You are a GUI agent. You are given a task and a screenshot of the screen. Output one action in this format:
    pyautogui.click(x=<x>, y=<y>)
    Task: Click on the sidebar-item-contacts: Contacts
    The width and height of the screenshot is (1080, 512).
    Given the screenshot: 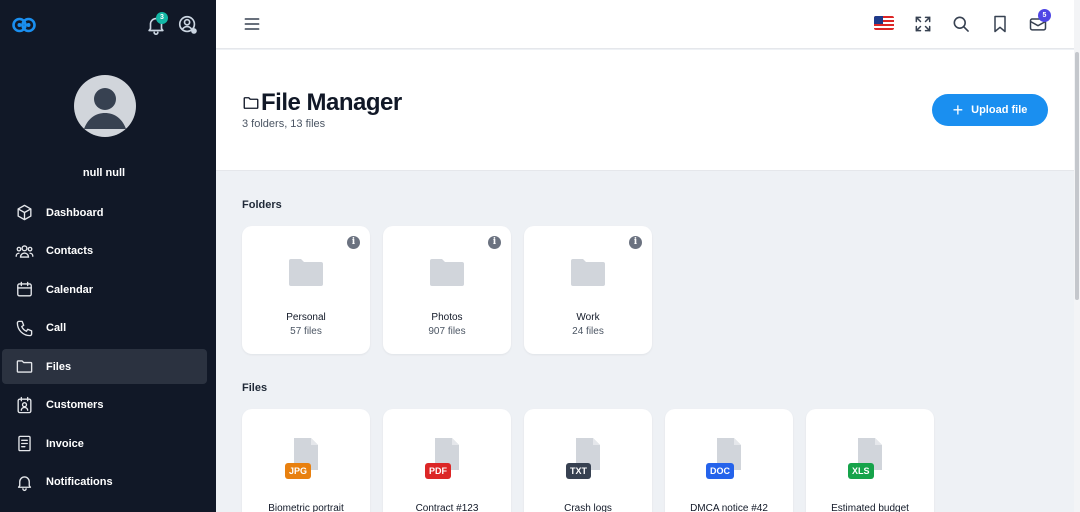 What is the action you would take?
    pyautogui.click(x=104, y=251)
    